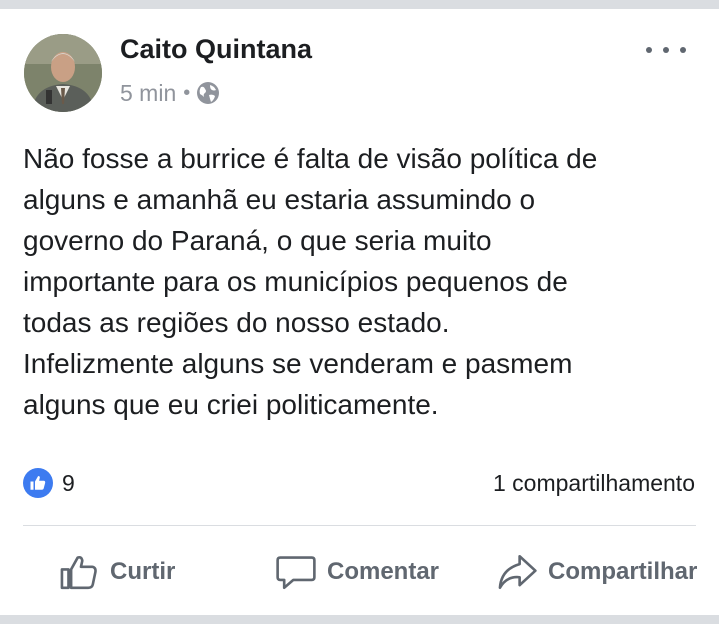 This screenshot has height=624, width=719. What do you see at coordinates (78, 572) in the screenshot?
I see `thumbs-up-icon` at bounding box center [78, 572].